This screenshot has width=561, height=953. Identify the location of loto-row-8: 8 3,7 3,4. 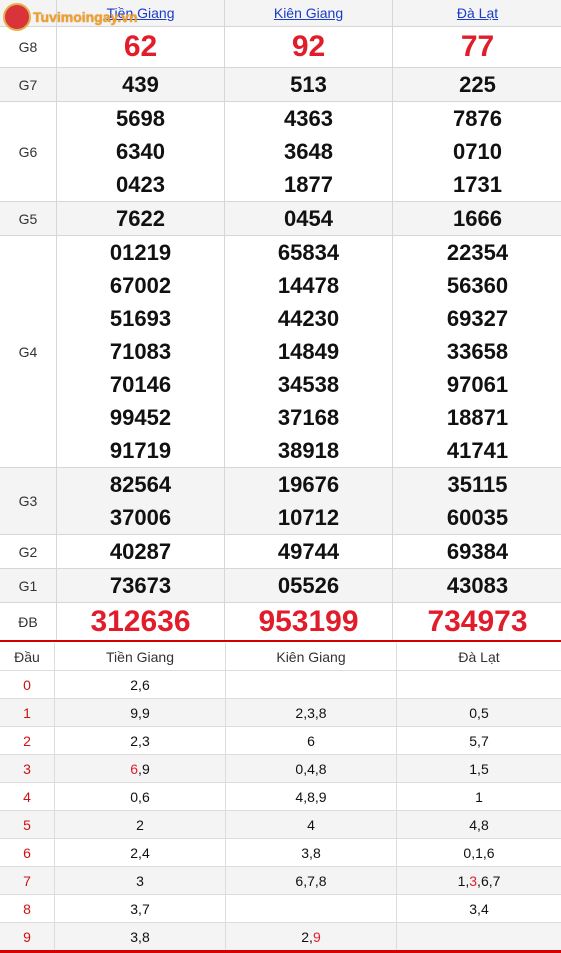
(280, 909).